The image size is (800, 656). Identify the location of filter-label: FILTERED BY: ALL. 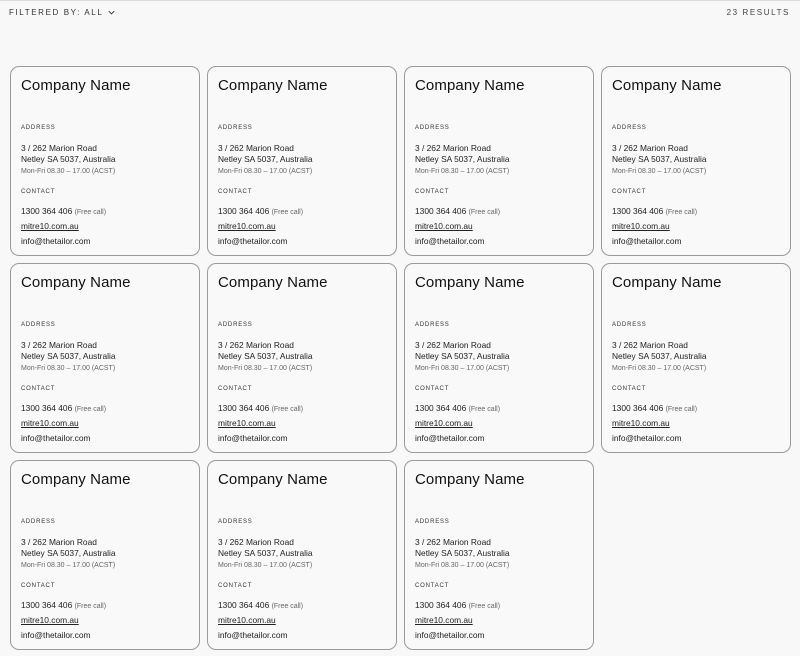
(56, 12).